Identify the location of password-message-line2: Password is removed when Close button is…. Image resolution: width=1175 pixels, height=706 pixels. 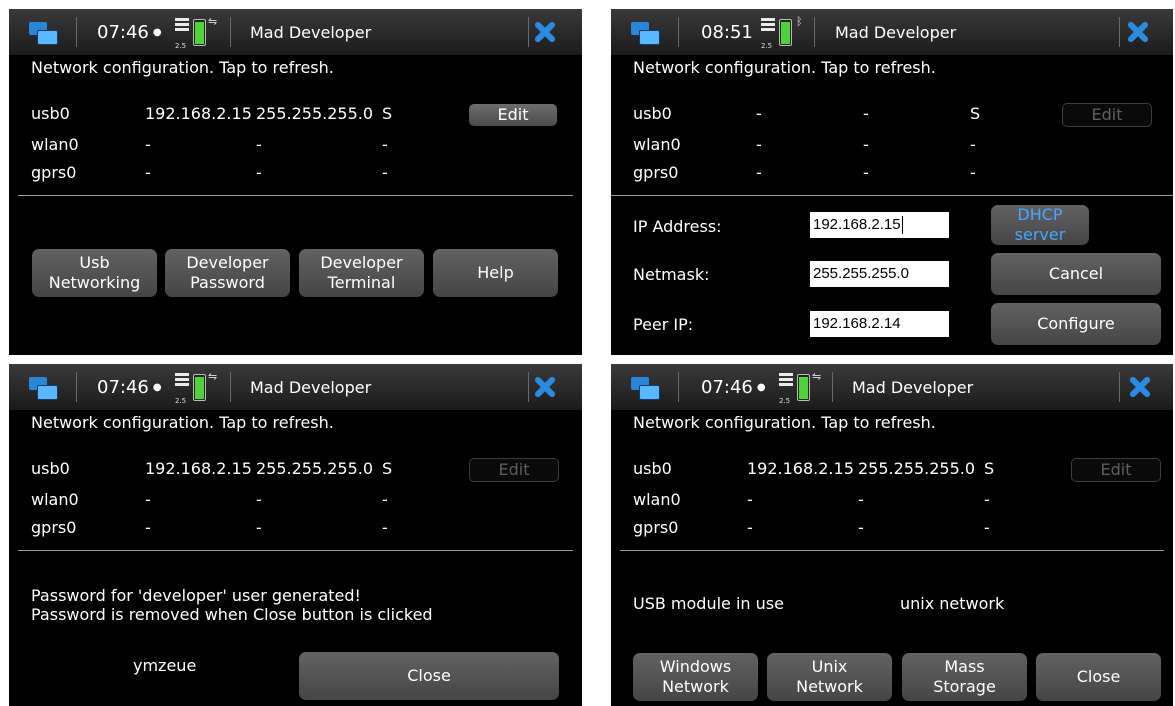
(232, 614).